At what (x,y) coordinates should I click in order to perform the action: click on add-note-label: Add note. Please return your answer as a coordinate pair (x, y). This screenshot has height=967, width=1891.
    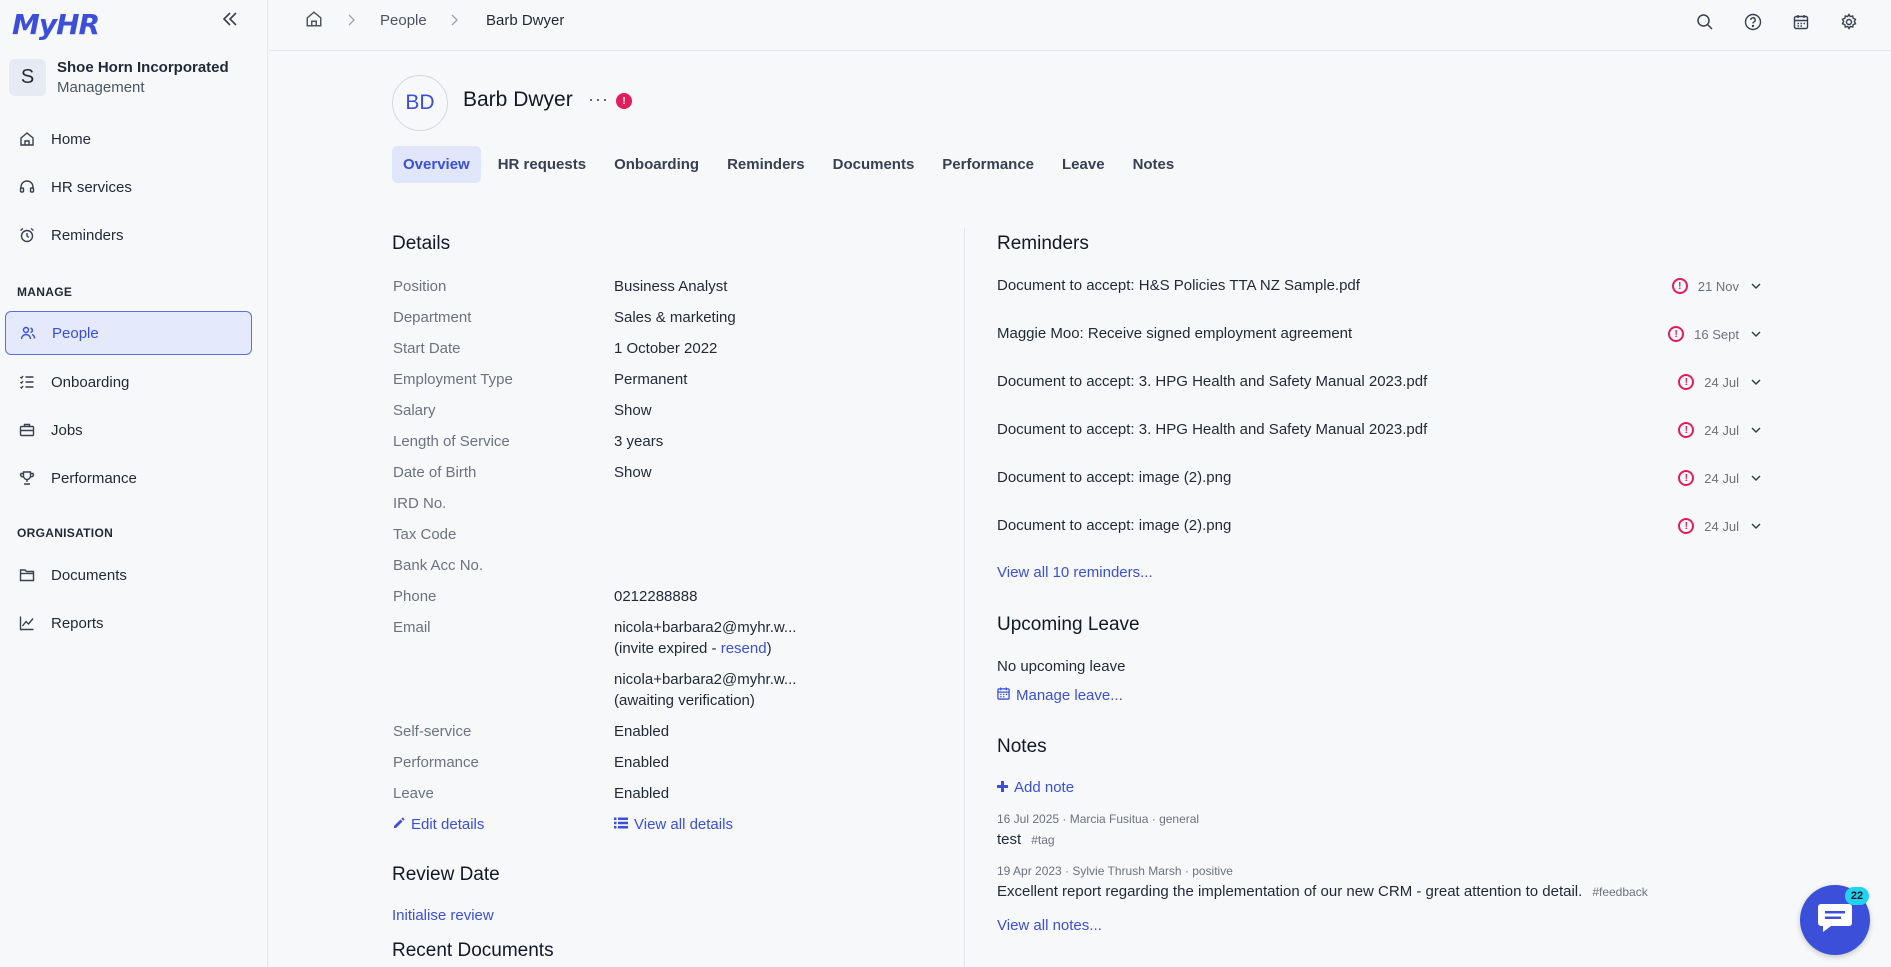
    Looking at the image, I should click on (1044, 787).